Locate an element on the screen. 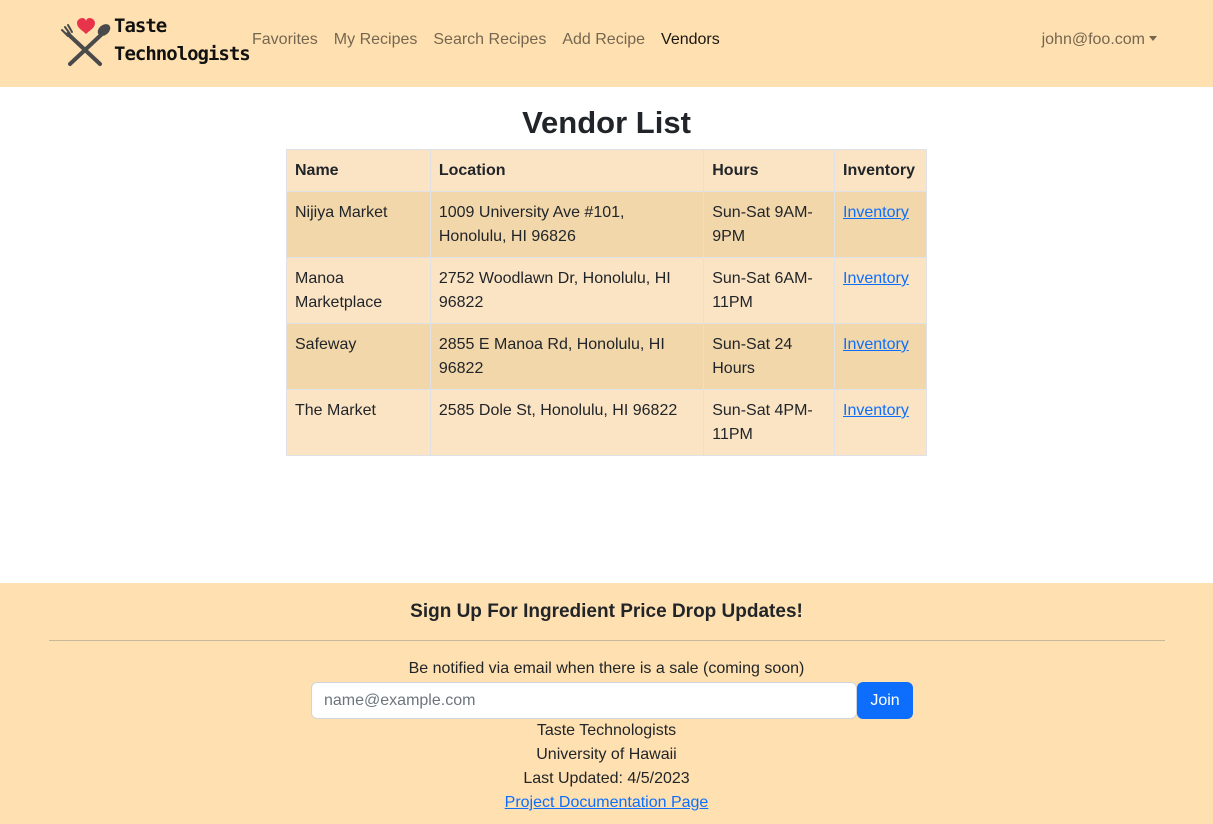 The height and width of the screenshot is (824, 1213). vendor-hours: Sun-Sat 4PM-11PM is located at coordinates (769, 422).